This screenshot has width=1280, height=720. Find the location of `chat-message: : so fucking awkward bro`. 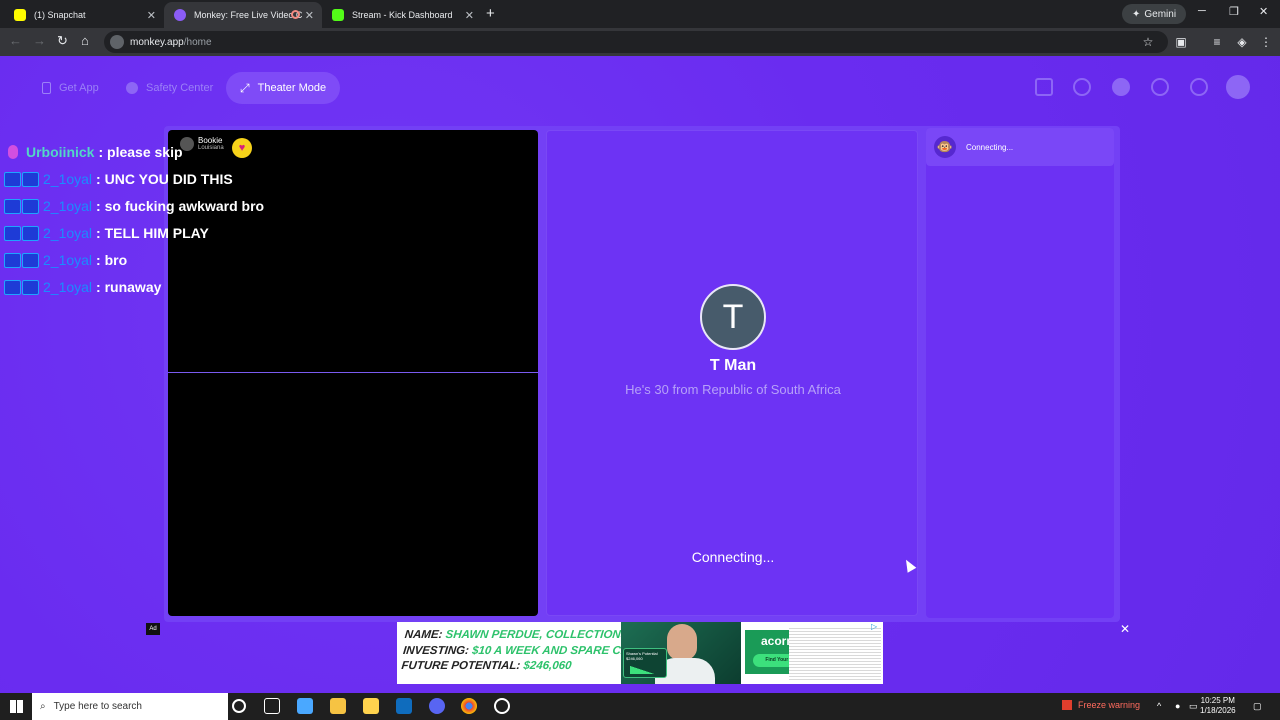

chat-message: : so fucking awkward bro is located at coordinates (180, 206).